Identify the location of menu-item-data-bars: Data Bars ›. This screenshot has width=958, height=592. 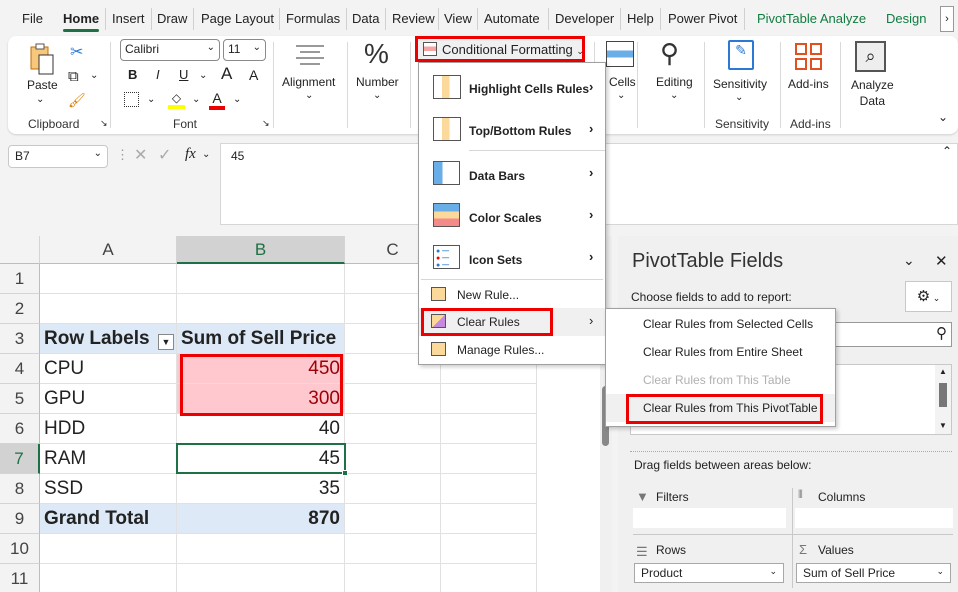
(512, 175).